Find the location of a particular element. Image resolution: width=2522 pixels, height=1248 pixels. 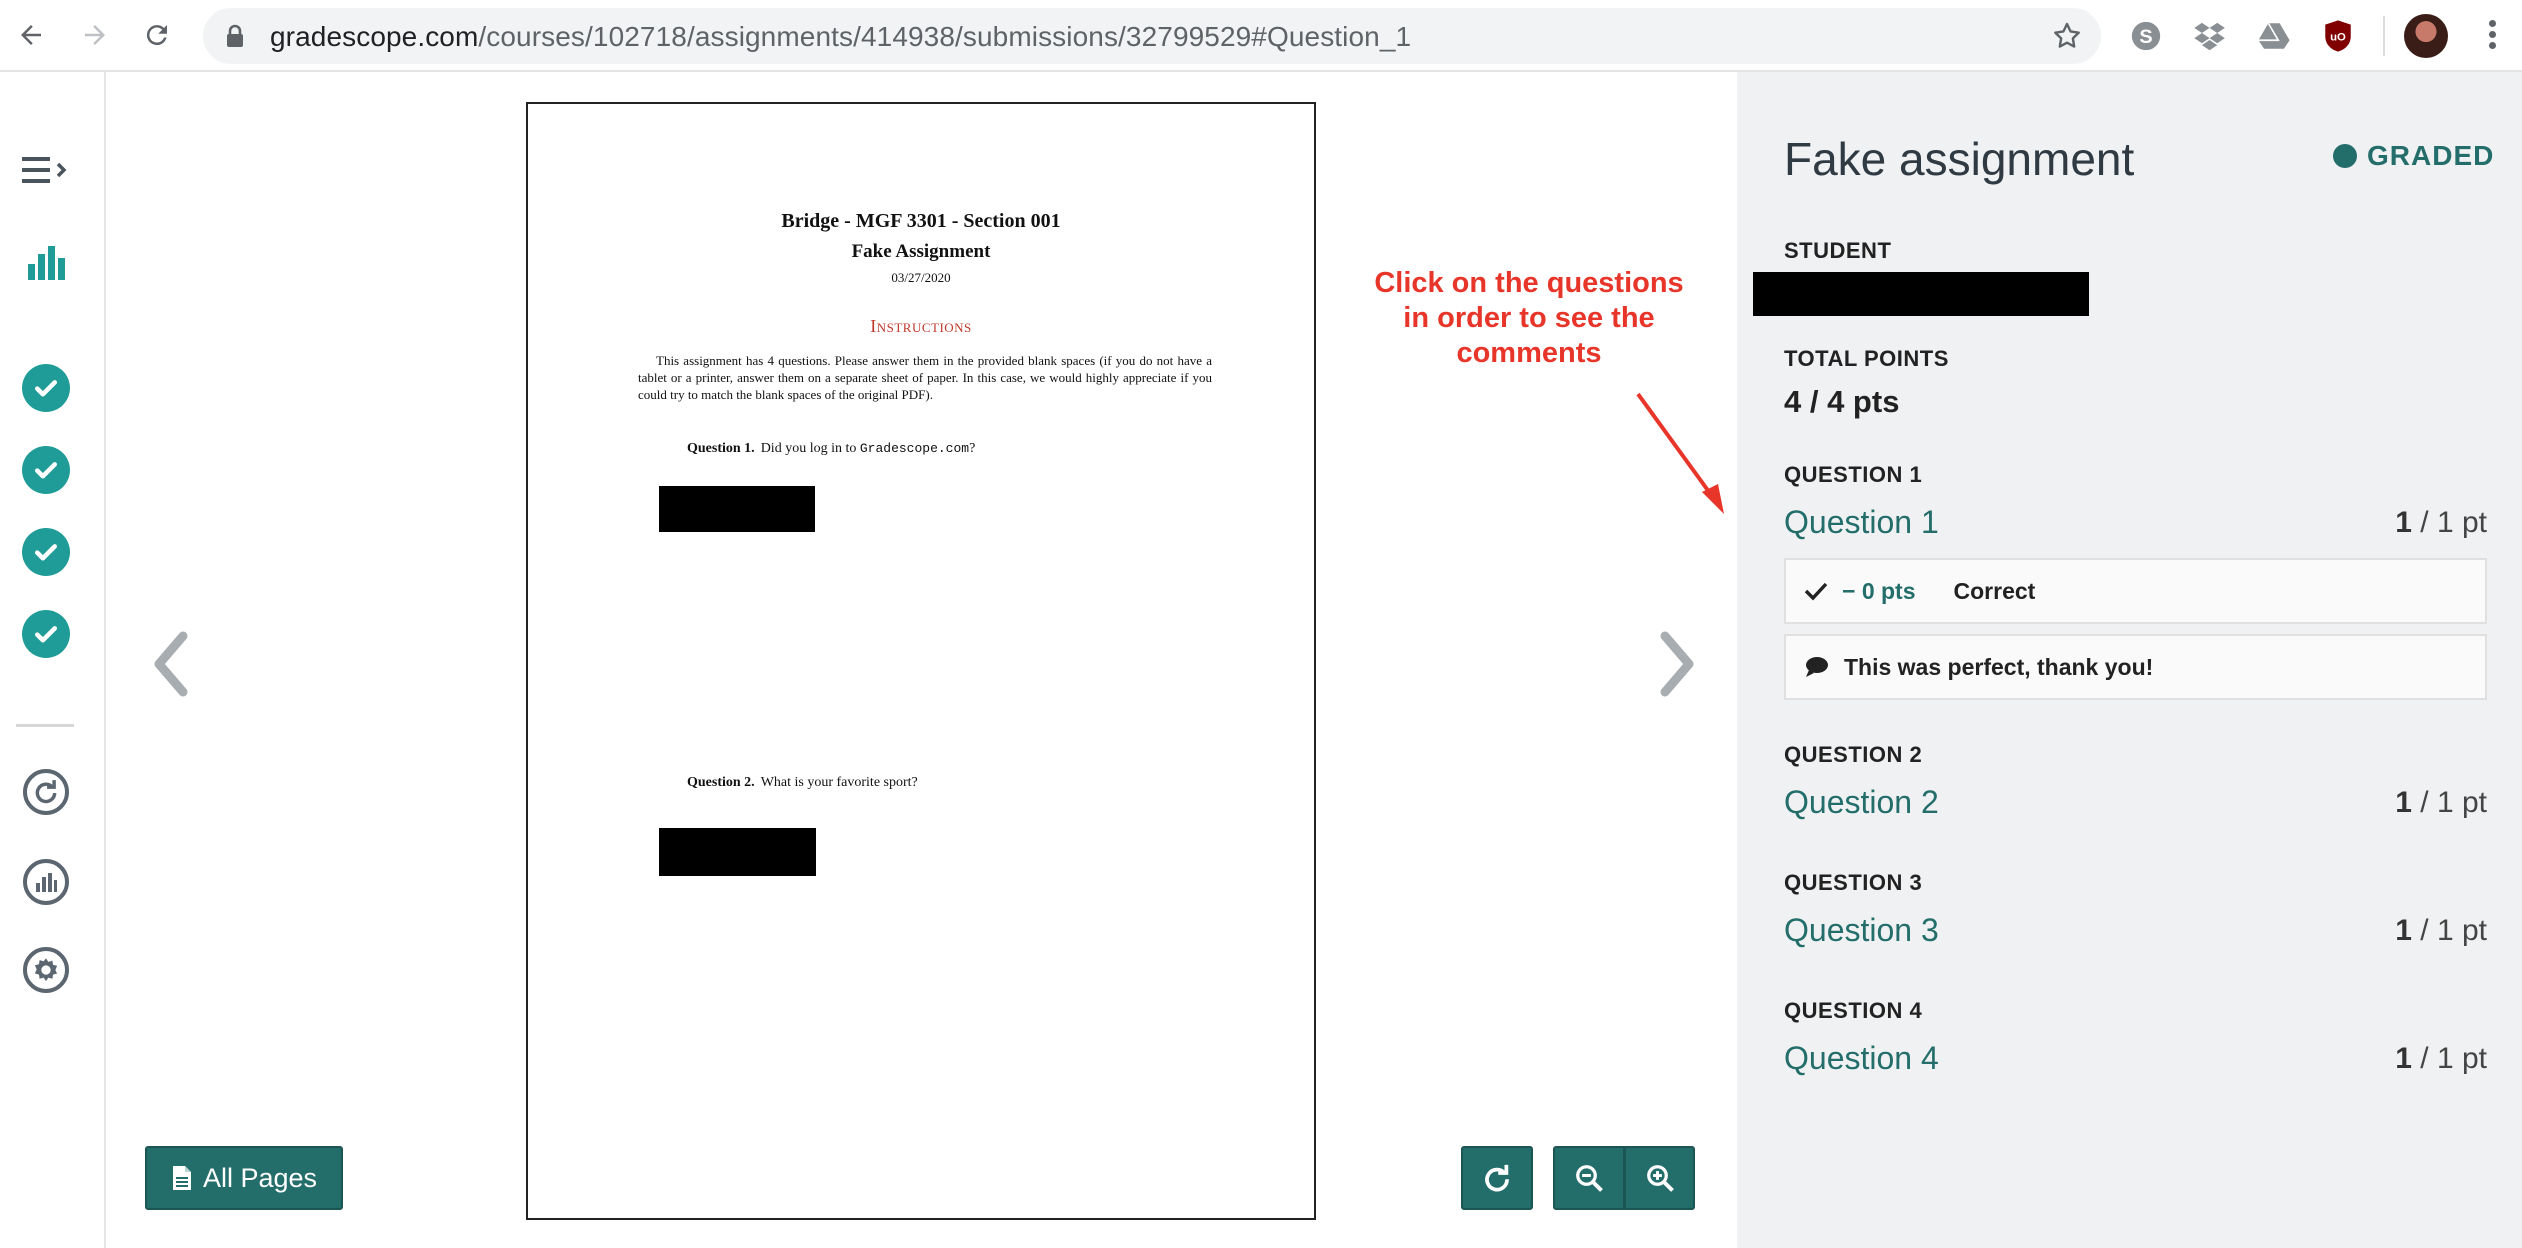

question-1-status is located at coordinates (46, 388).